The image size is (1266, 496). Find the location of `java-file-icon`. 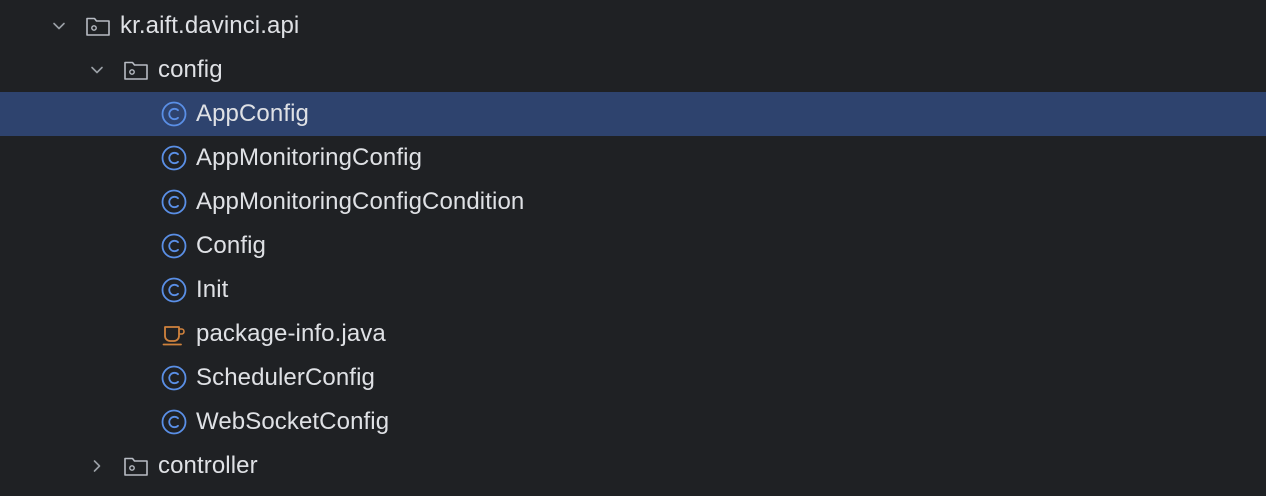

java-file-icon is located at coordinates (174, 334).